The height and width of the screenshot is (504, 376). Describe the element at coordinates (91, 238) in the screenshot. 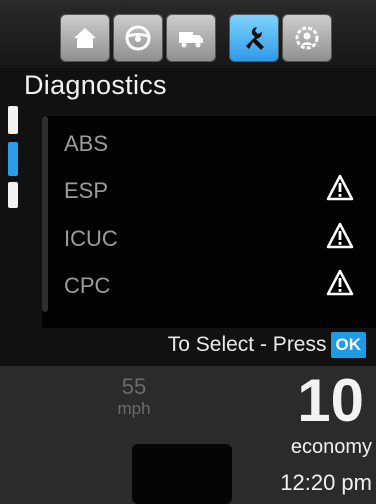

I see `list-item-label: ICUC` at that location.